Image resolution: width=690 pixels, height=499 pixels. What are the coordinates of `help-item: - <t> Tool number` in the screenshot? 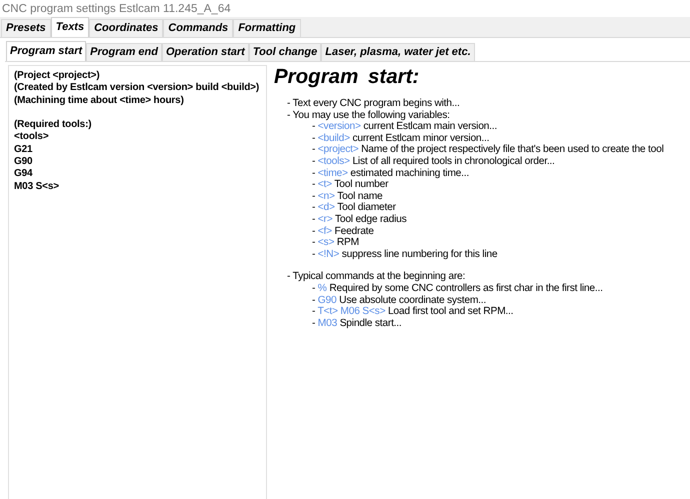 It's located at (350, 185).